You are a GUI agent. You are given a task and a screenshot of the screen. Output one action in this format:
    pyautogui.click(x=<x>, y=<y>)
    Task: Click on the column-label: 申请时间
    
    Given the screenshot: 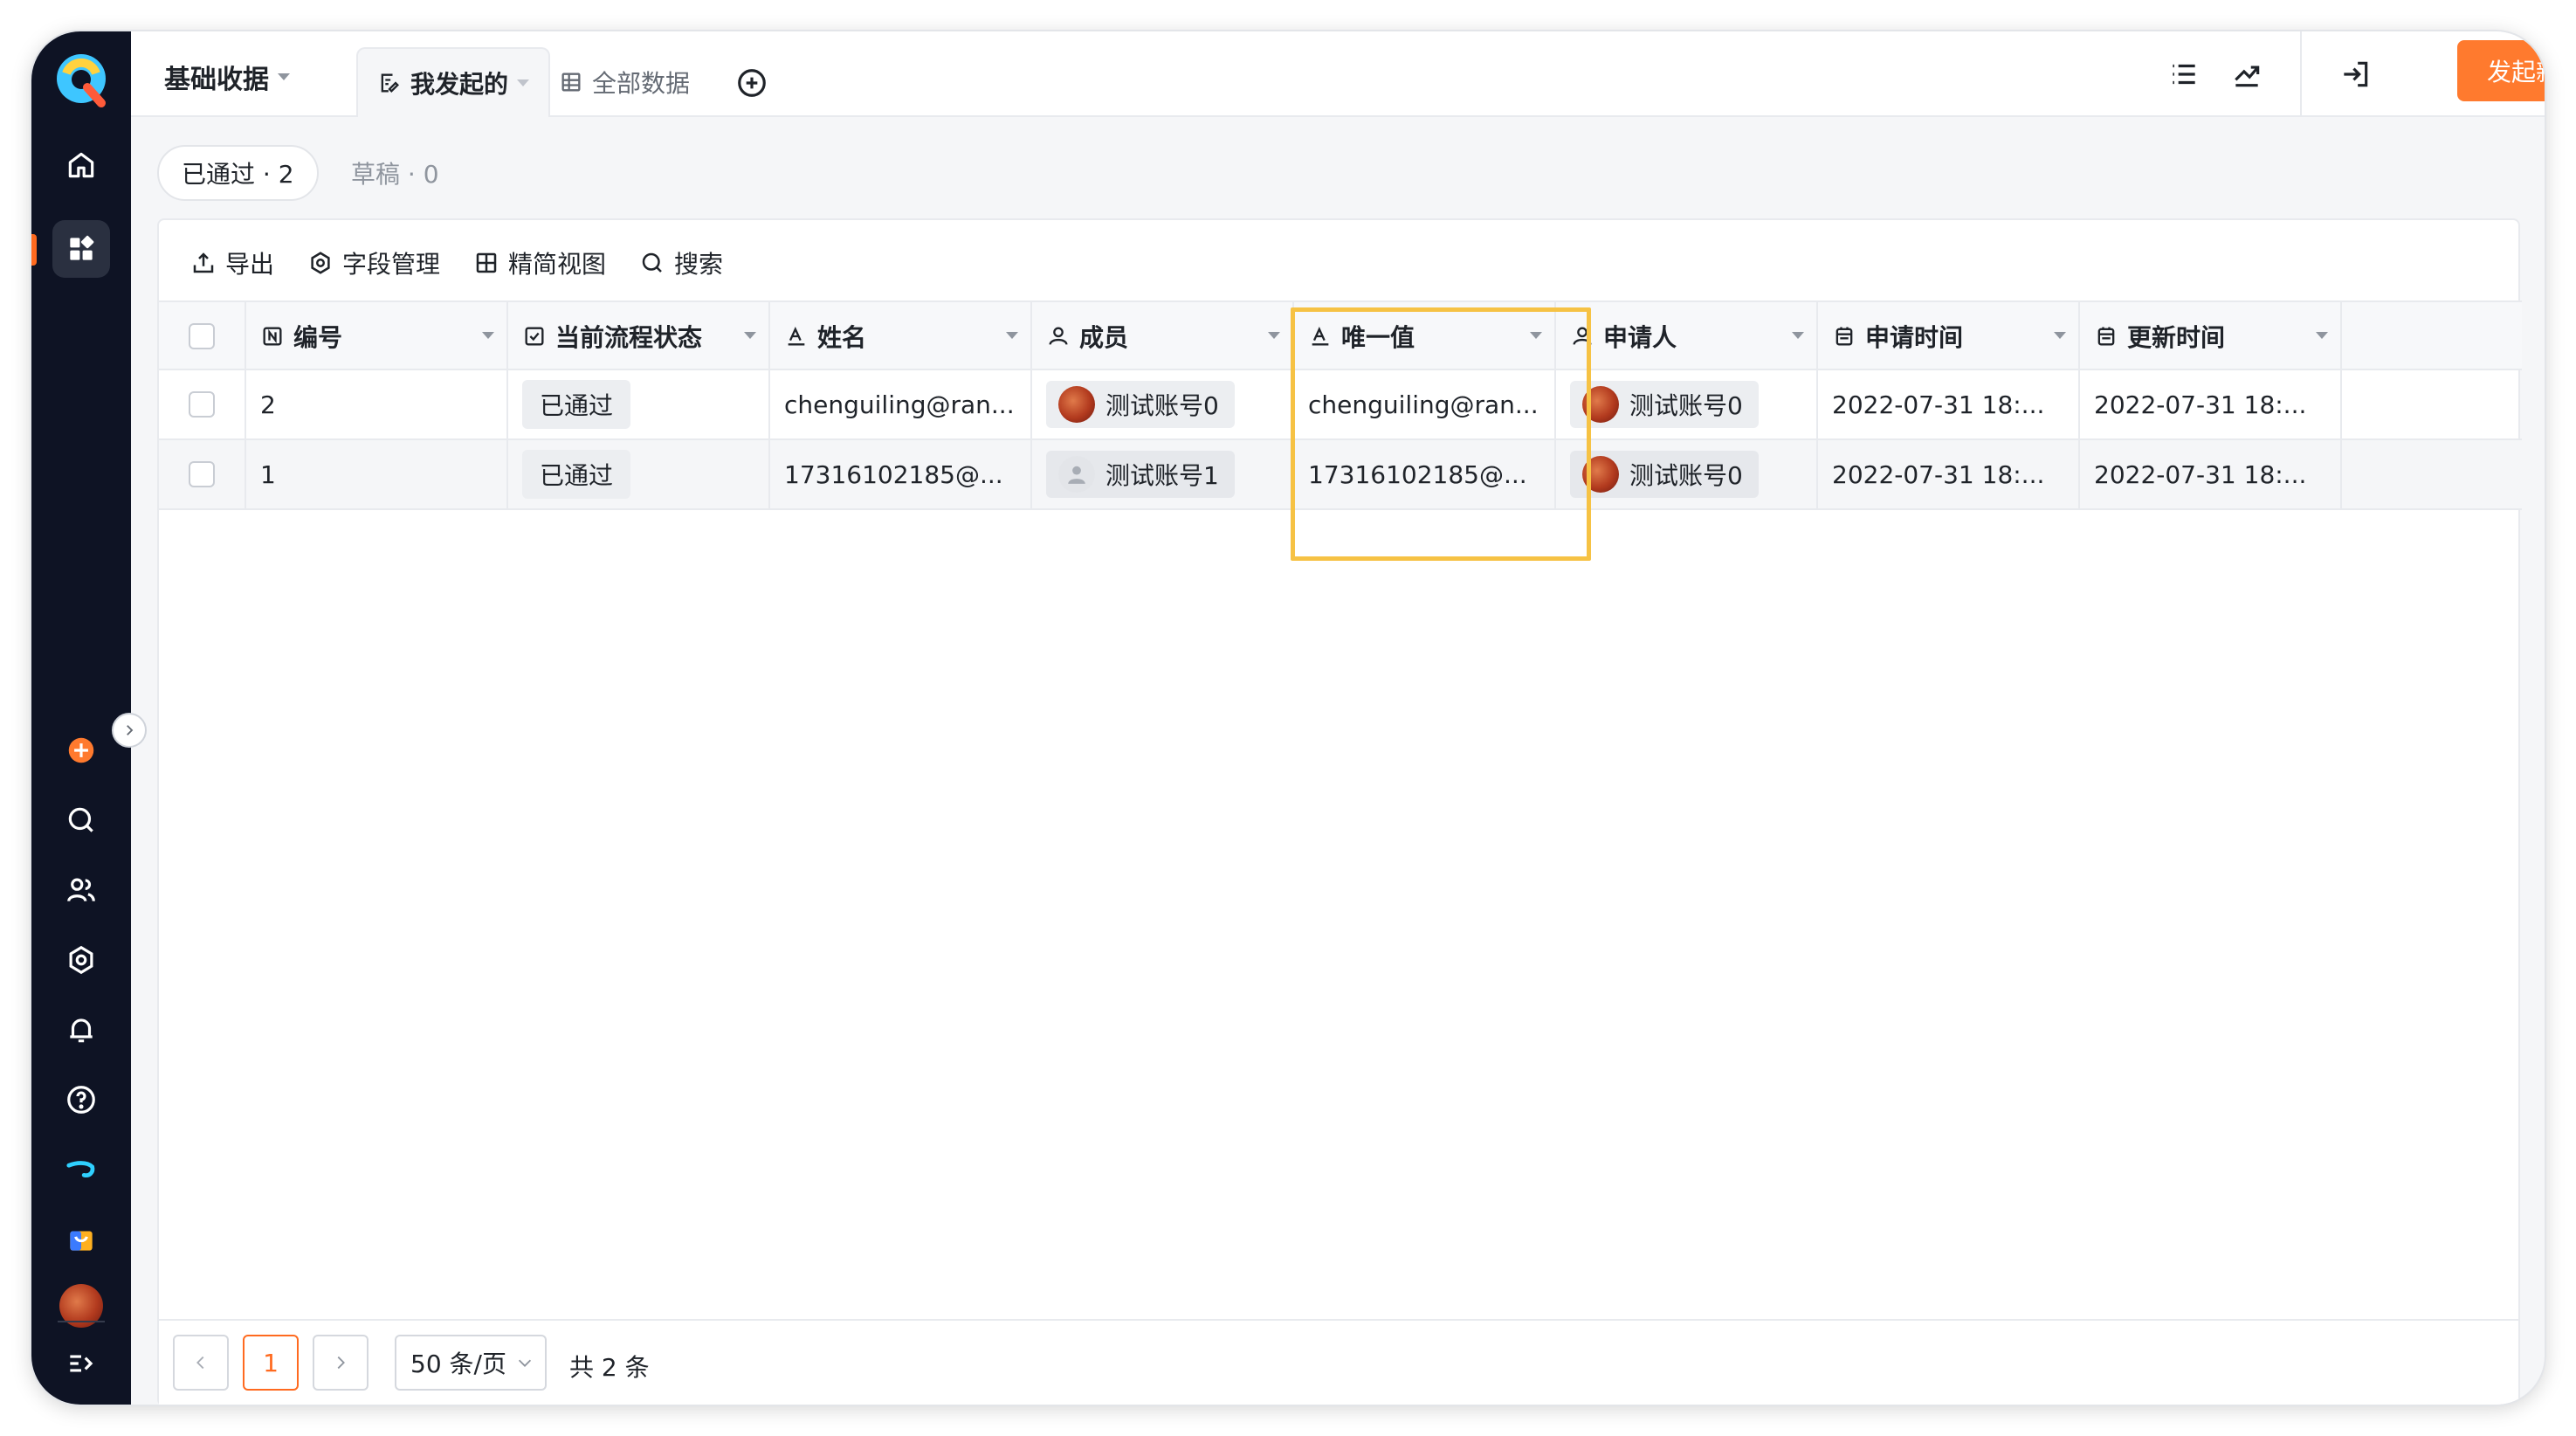 What is the action you would take?
    pyautogui.click(x=1914, y=338)
    